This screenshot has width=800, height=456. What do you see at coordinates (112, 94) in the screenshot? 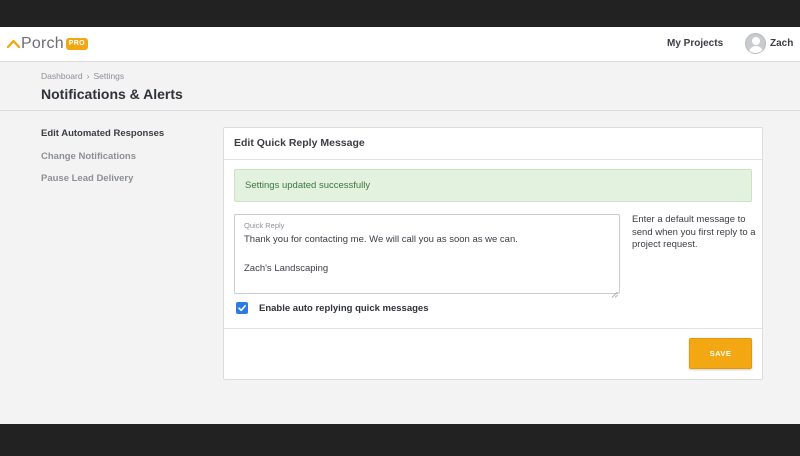
I see `page-title: Notifications & Alerts` at bounding box center [112, 94].